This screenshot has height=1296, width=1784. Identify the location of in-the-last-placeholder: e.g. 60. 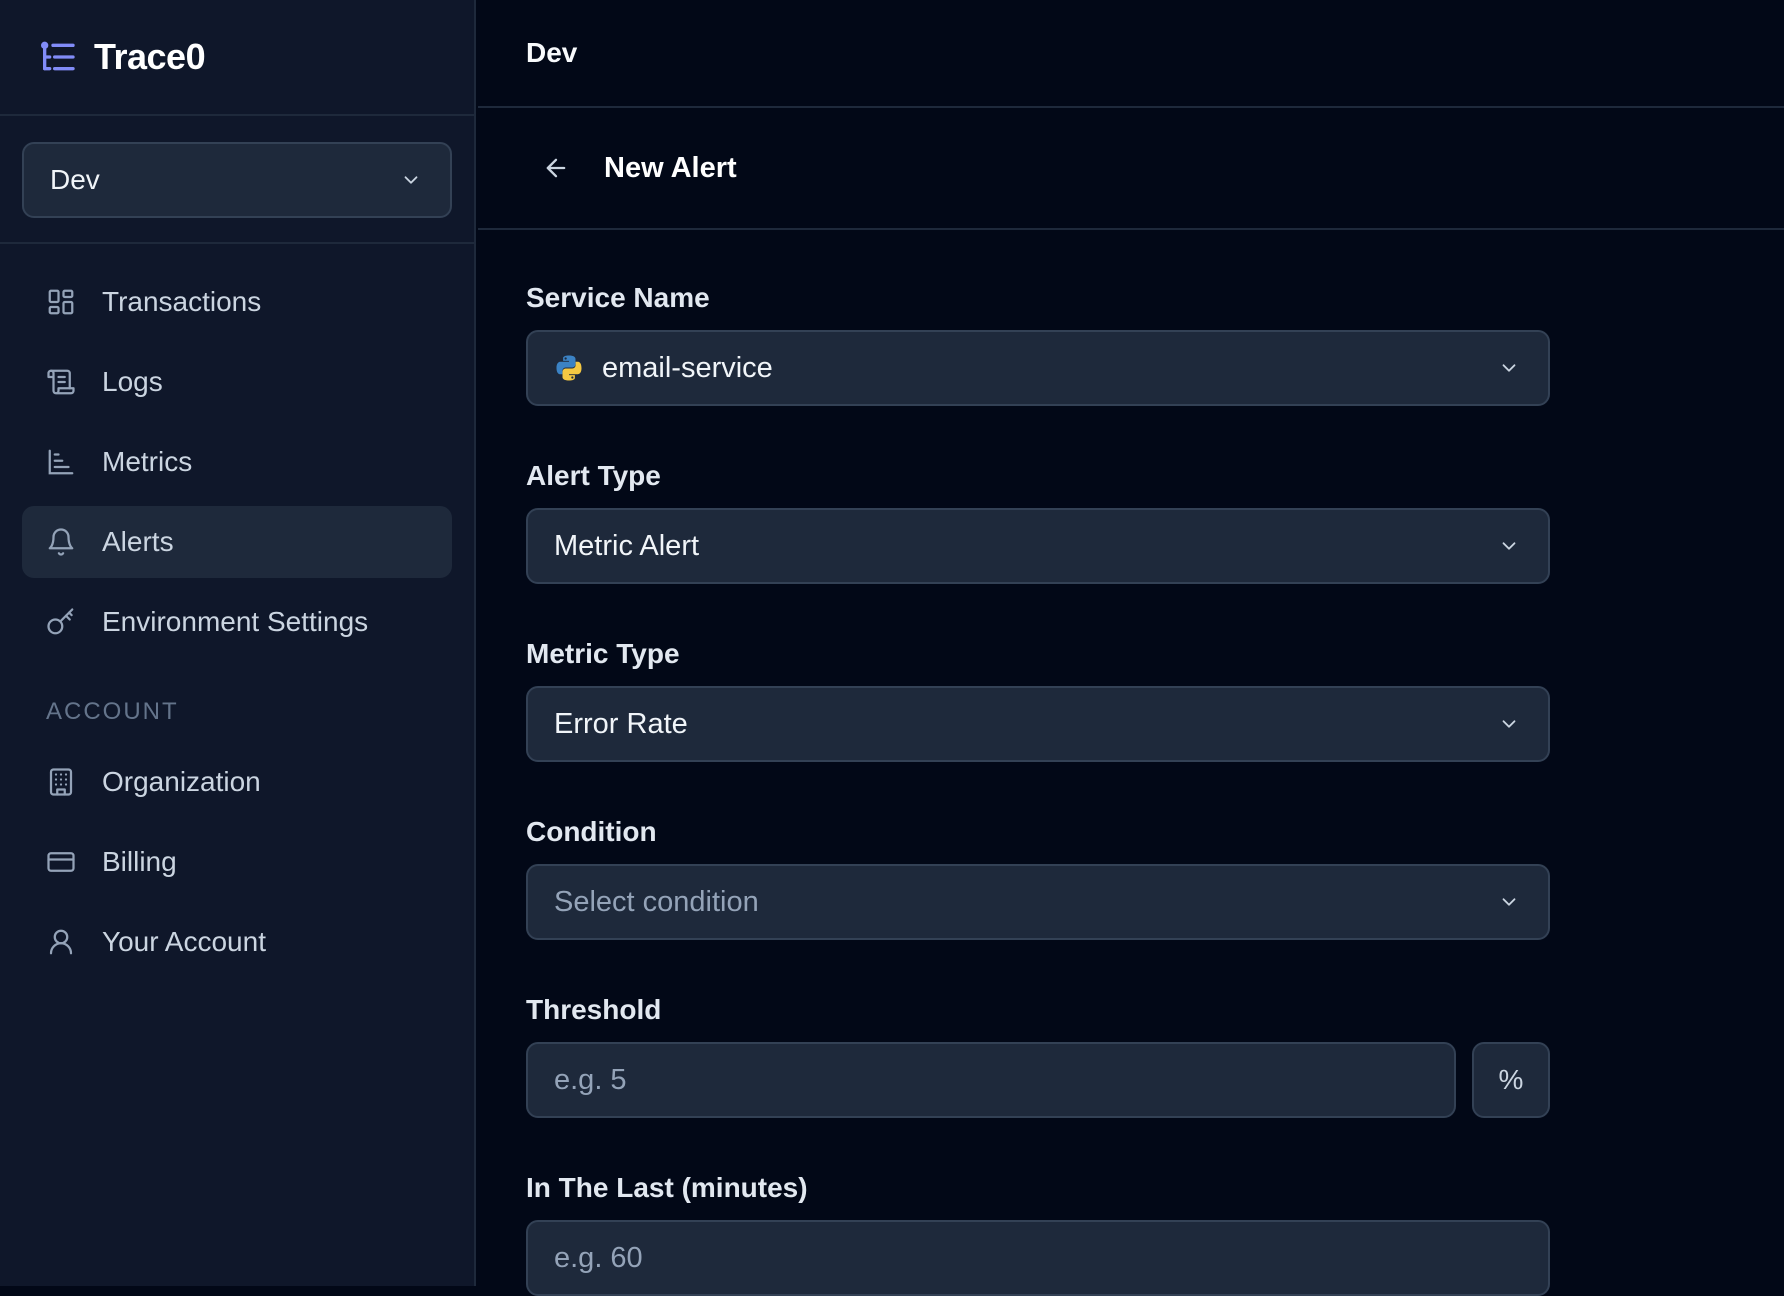
(598, 1257).